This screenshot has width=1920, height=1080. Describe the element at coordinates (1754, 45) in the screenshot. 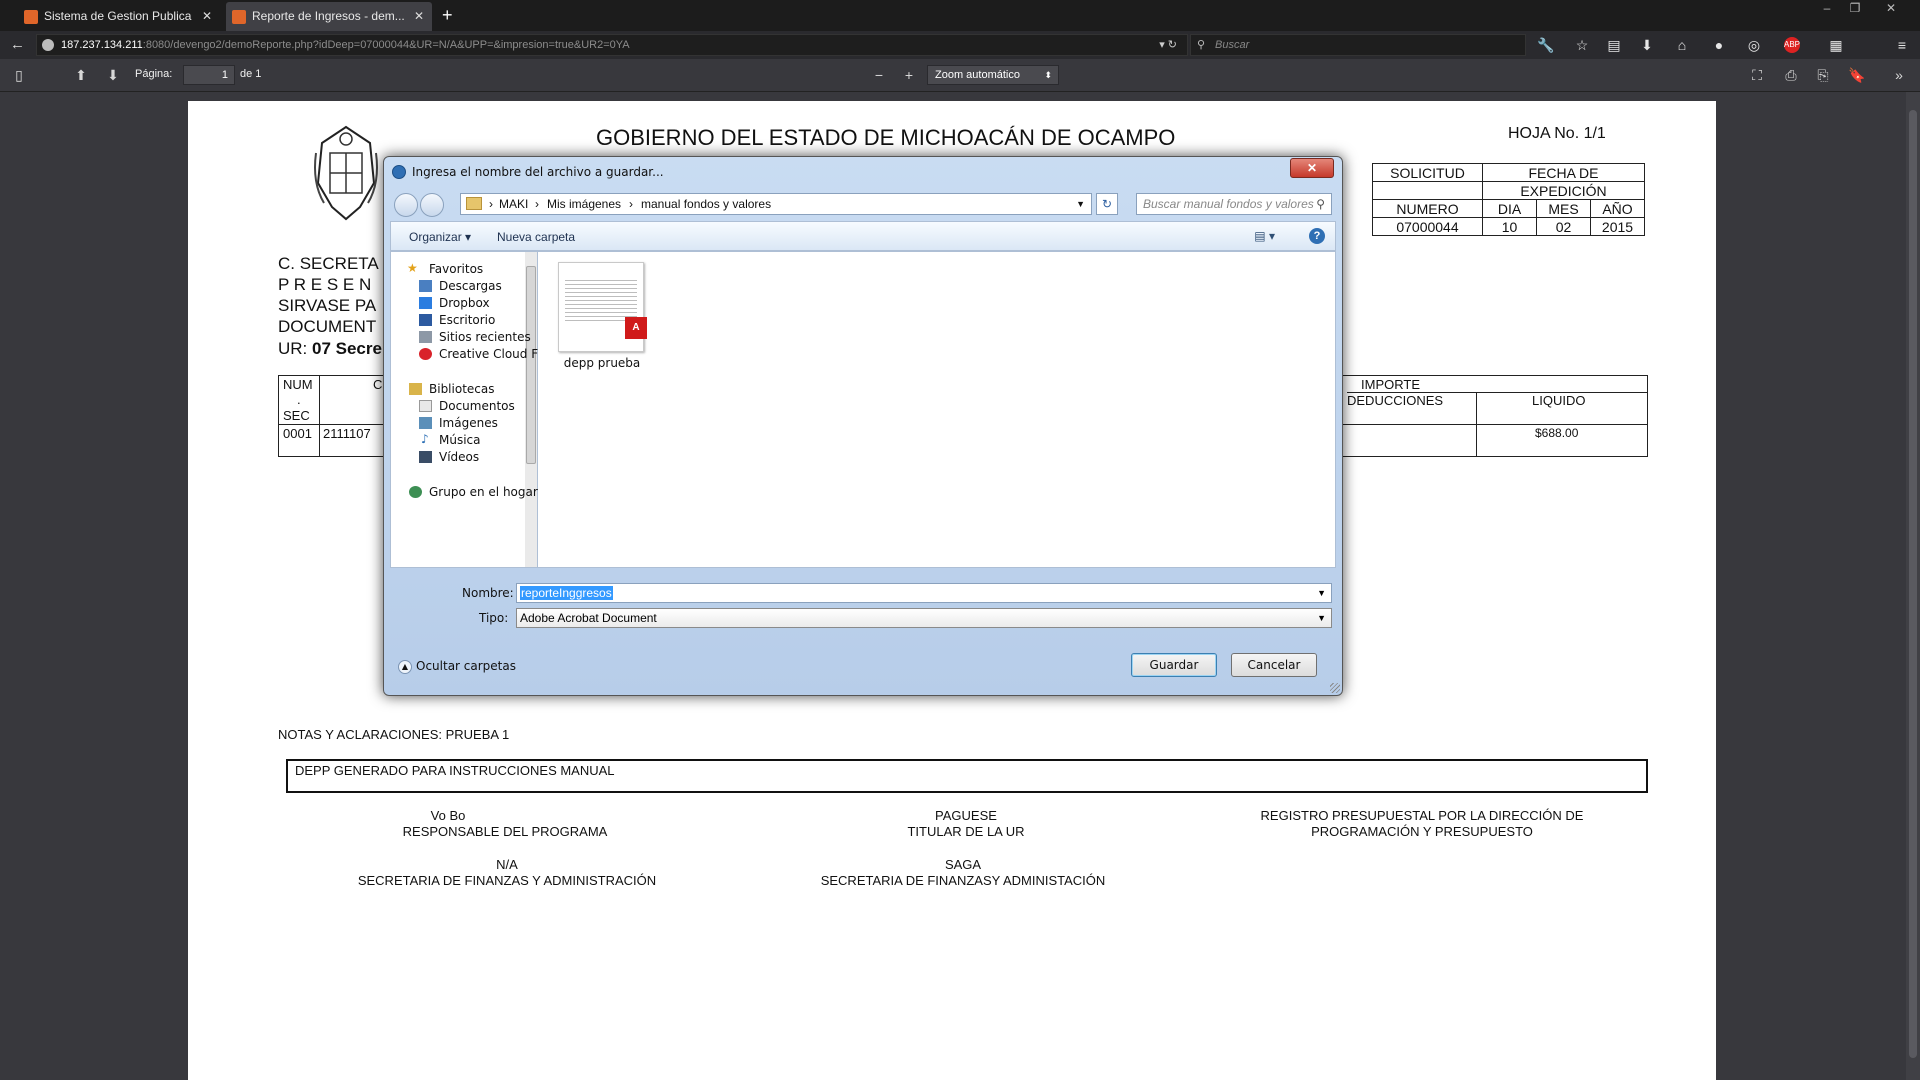

I see `sync-icon: ◎` at that location.